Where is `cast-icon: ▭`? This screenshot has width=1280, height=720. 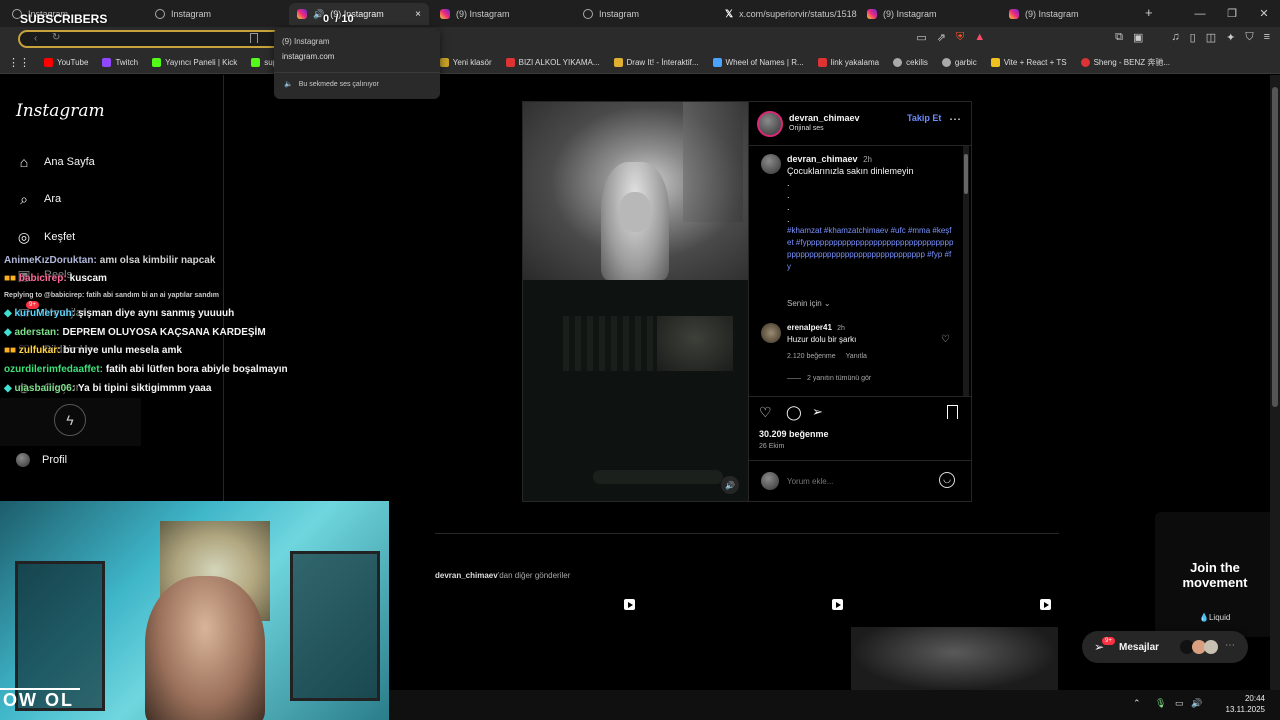 cast-icon: ▭ is located at coordinates (921, 37).